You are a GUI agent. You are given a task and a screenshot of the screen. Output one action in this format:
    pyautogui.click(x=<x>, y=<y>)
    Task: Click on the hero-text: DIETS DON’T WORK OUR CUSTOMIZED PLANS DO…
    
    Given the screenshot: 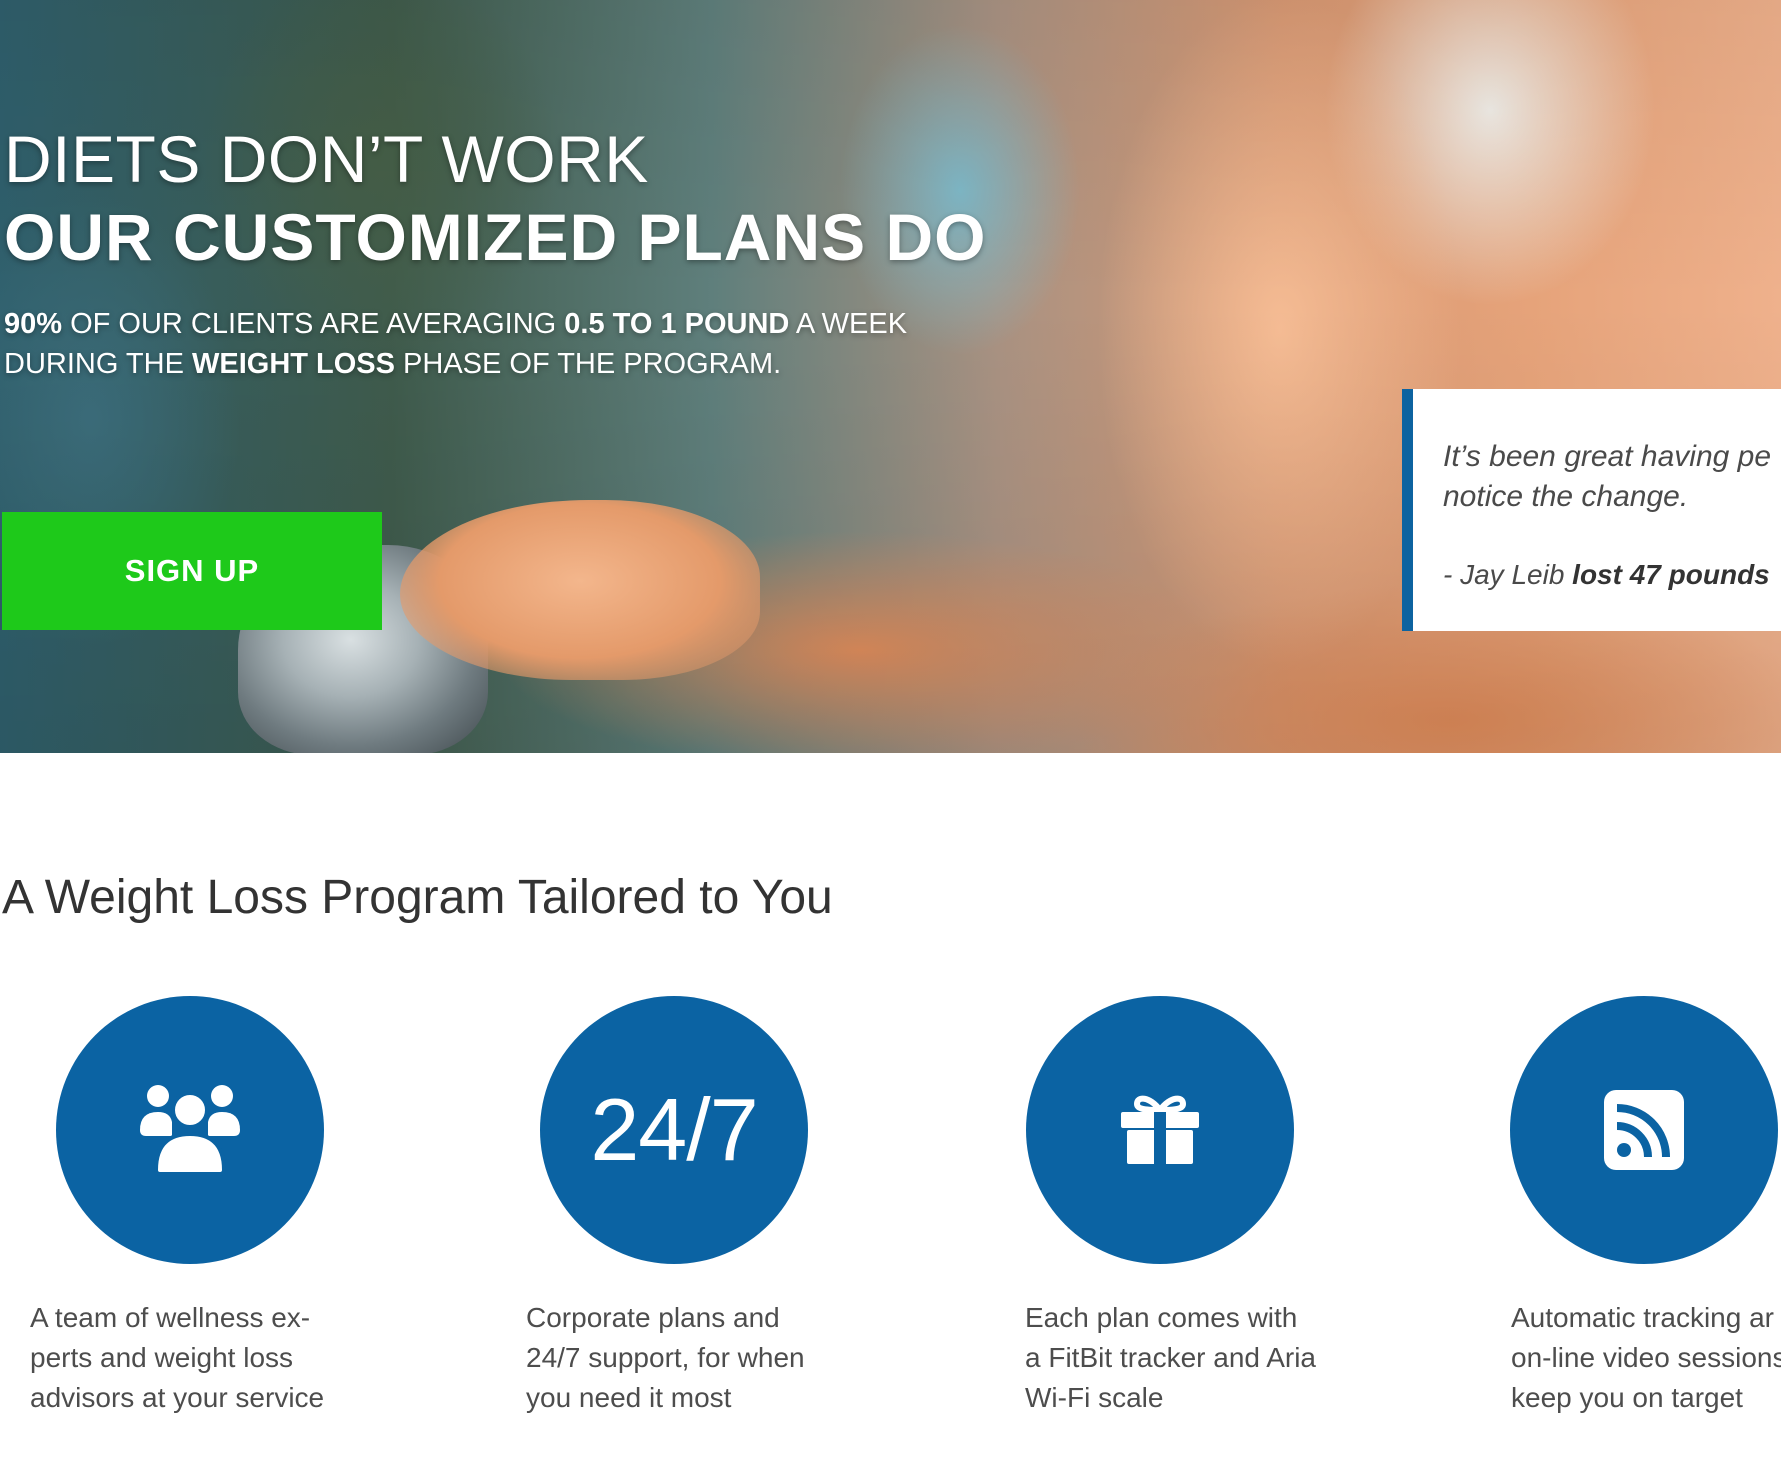 What is the action you would take?
    pyautogui.click(x=495, y=252)
    